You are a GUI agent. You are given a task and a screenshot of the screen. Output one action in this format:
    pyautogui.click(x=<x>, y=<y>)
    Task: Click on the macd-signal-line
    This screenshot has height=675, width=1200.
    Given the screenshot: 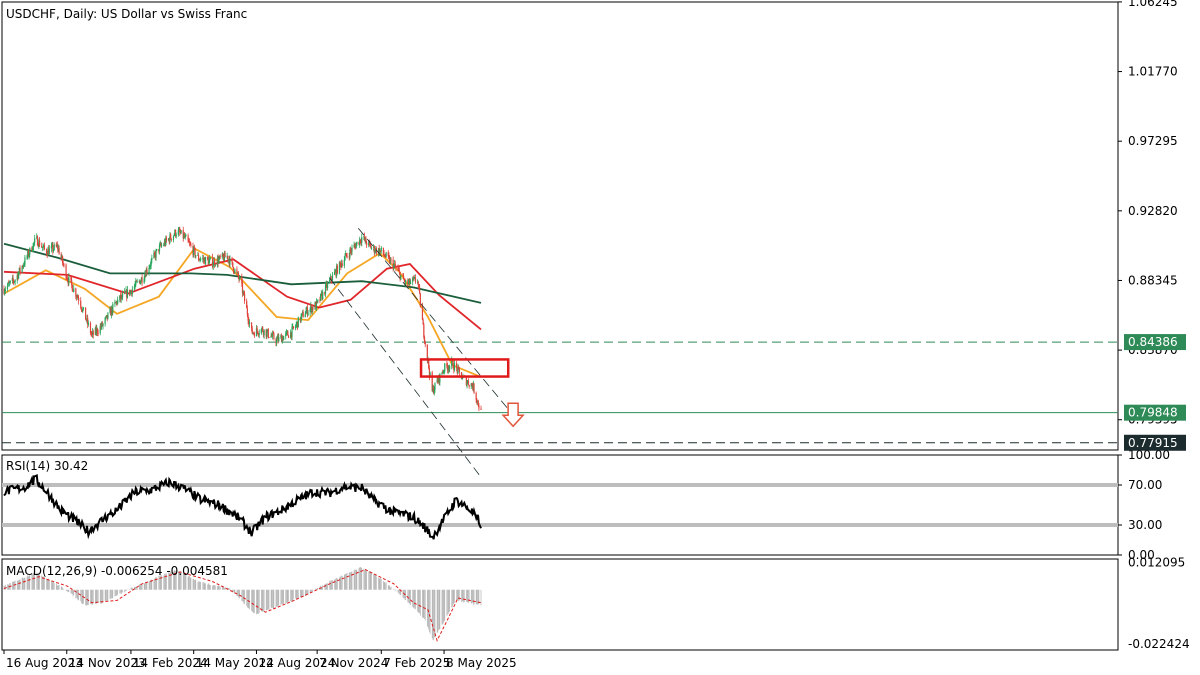 What is the action you would take?
    pyautogui.click(x=242, y=605)
    